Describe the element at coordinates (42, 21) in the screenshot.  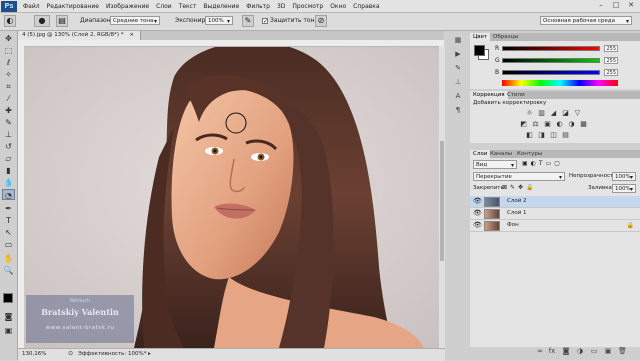
I see `brush-preset-picker: ●` at that location.